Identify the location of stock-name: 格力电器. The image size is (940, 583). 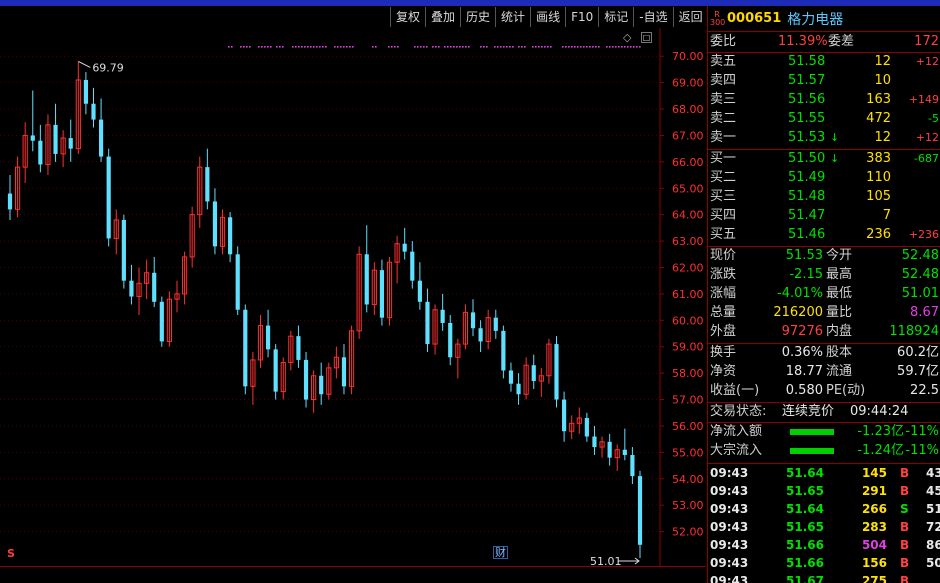
(815, 19).